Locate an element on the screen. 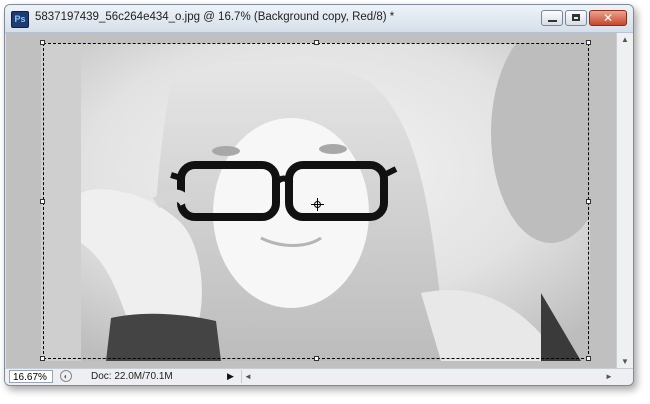 This screenshot has height=404, width=650. photoshop-icon: Ps is located at coordinates (20, 19).